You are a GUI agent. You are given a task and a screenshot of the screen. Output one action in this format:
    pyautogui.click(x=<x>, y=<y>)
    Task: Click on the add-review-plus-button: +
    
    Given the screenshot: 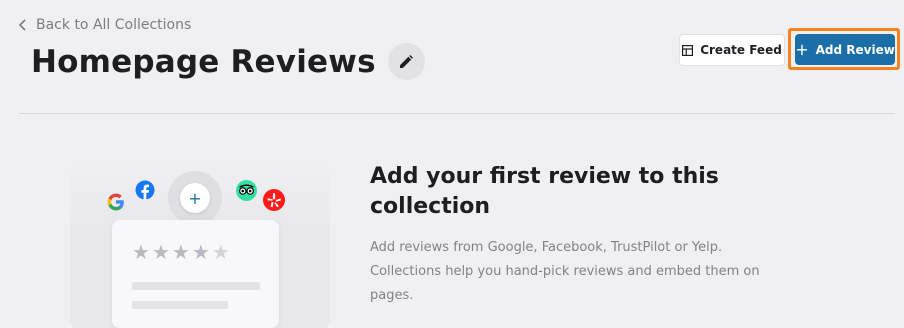 What is the action you would take?
    pyautogui.click(x=195, y=198)
    